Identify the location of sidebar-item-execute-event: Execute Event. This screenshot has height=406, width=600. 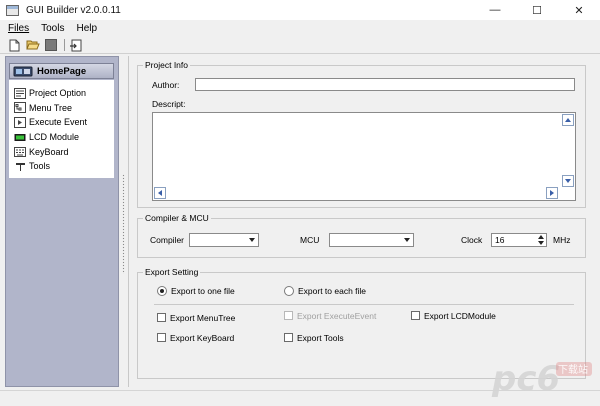
(61, 122).